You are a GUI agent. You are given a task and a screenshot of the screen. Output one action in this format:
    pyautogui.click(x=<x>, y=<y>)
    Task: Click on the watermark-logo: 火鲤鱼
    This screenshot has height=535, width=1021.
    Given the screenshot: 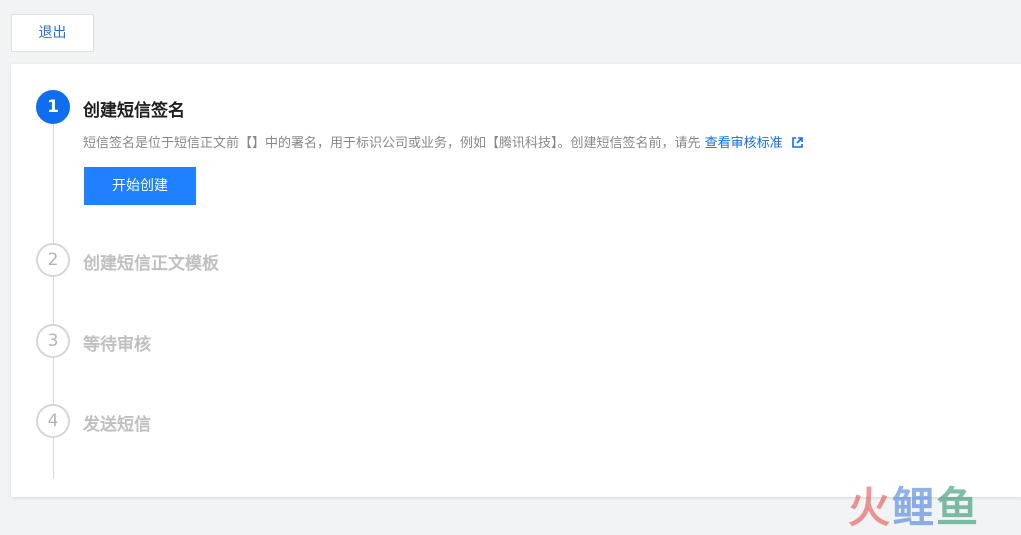 What is the action you would take?
    pyautogui.click(x=914, y=504)
    